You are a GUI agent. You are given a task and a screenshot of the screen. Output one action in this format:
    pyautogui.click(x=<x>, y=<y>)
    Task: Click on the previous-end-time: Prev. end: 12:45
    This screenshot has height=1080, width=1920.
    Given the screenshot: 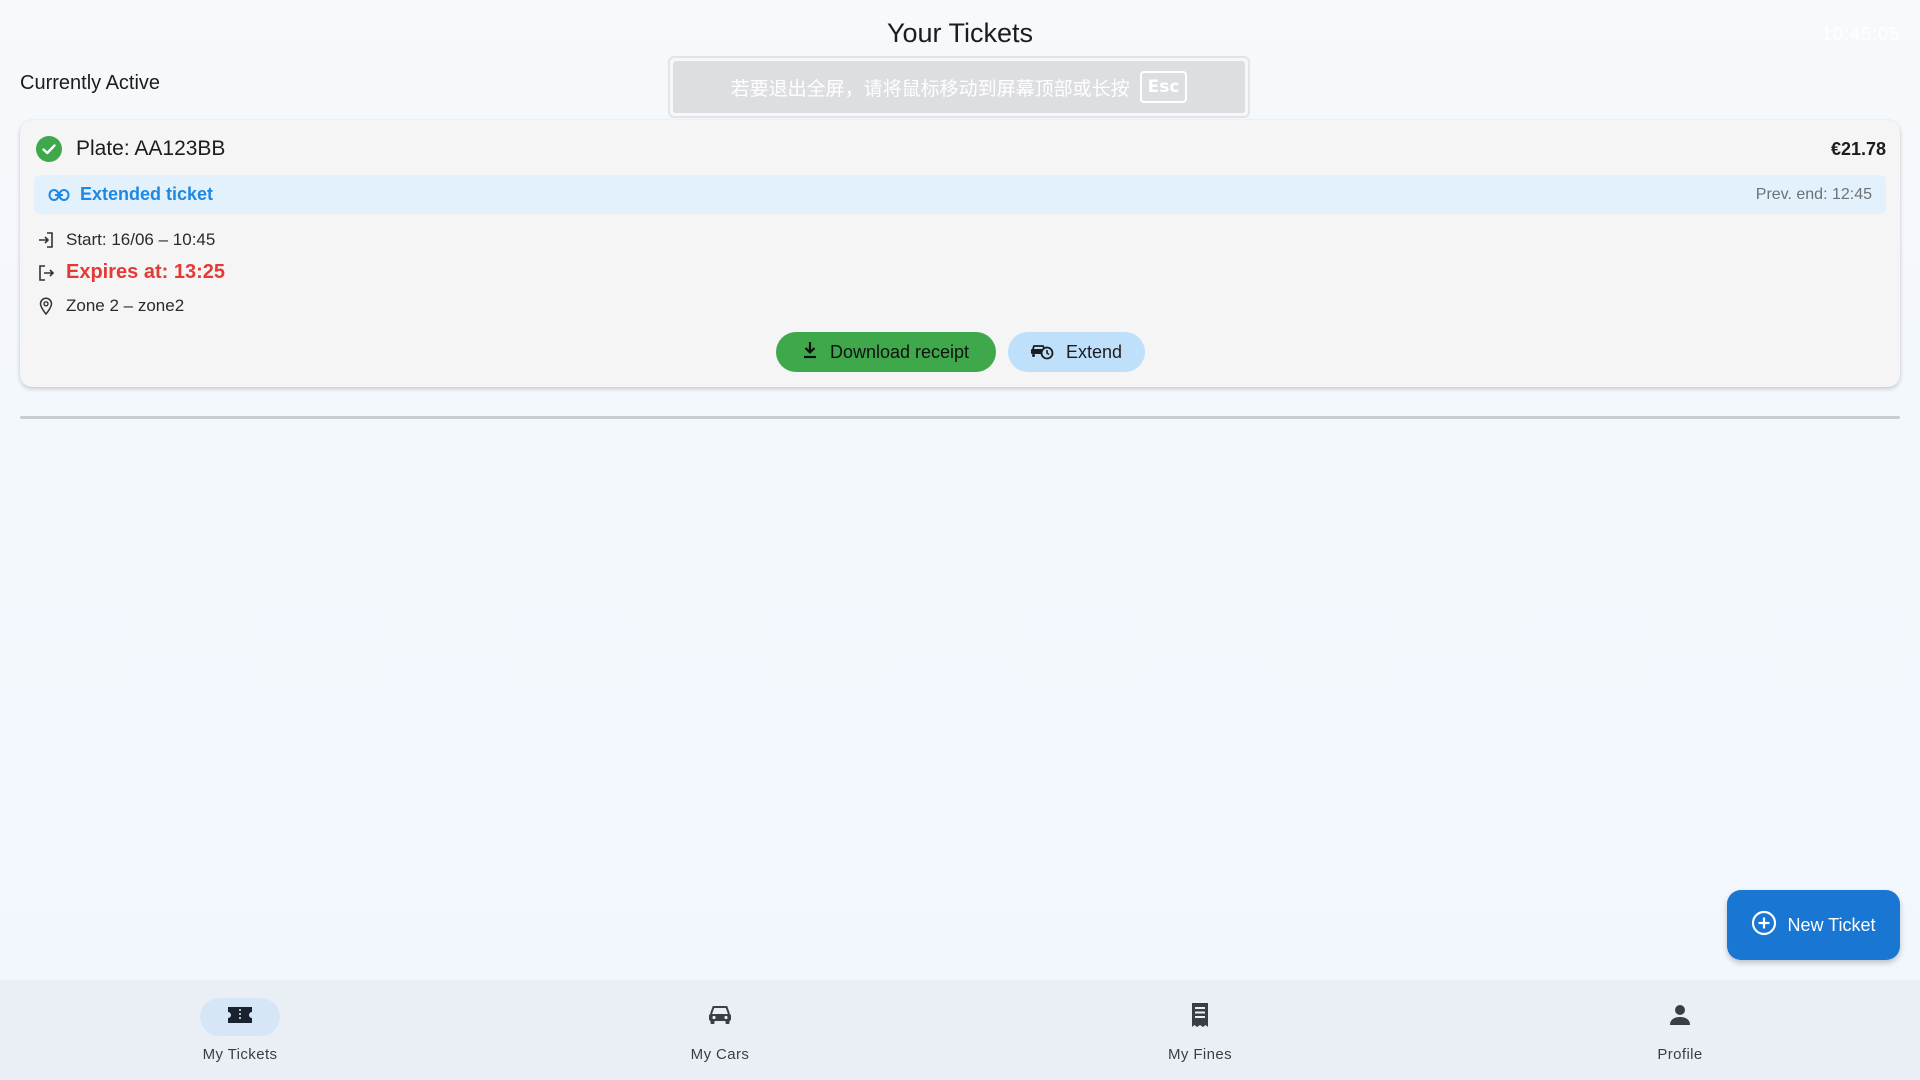 What is the action you would take?
    pyautogui.click(x=1813, y=194)
    